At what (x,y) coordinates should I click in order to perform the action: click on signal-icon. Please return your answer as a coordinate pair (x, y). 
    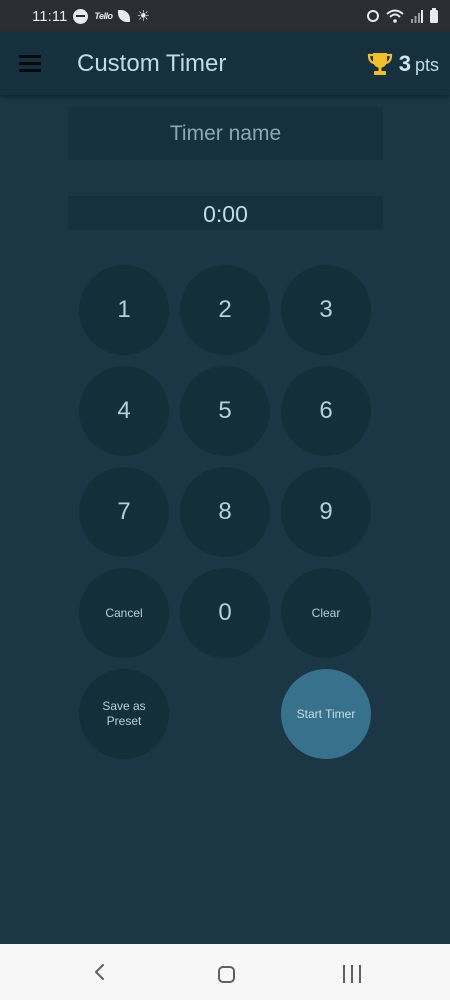
    Looking at the image, I should click on (417, 16).